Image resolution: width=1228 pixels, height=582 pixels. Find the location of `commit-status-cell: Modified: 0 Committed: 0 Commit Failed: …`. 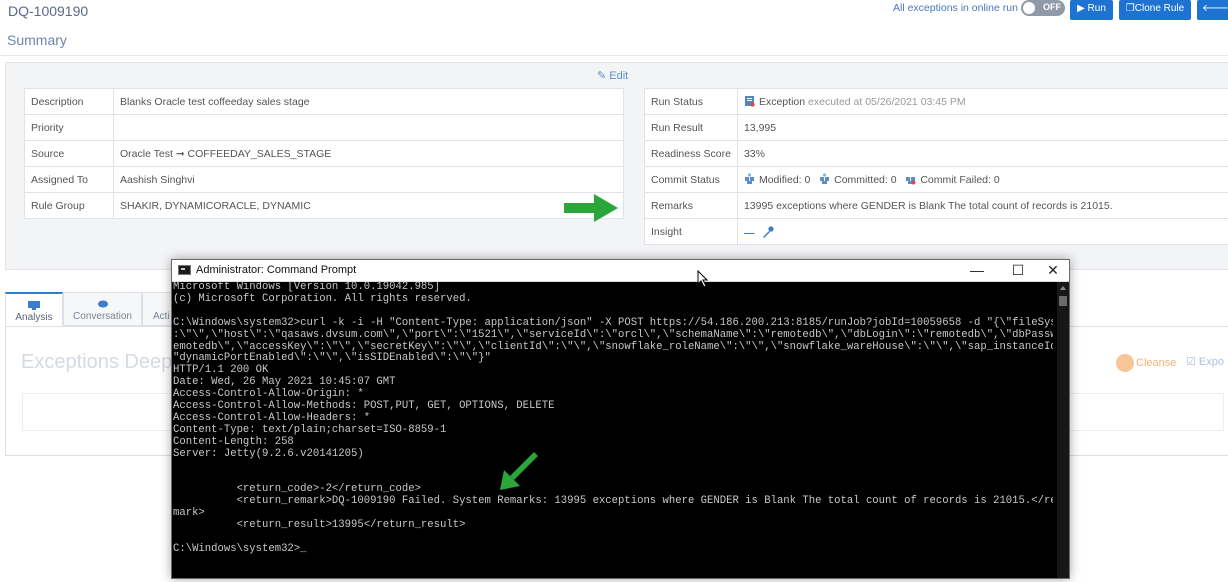

commit-status-cell: Modified: 0 Committed: 0 Commit Failed: … is located at coordinates (982, 180).